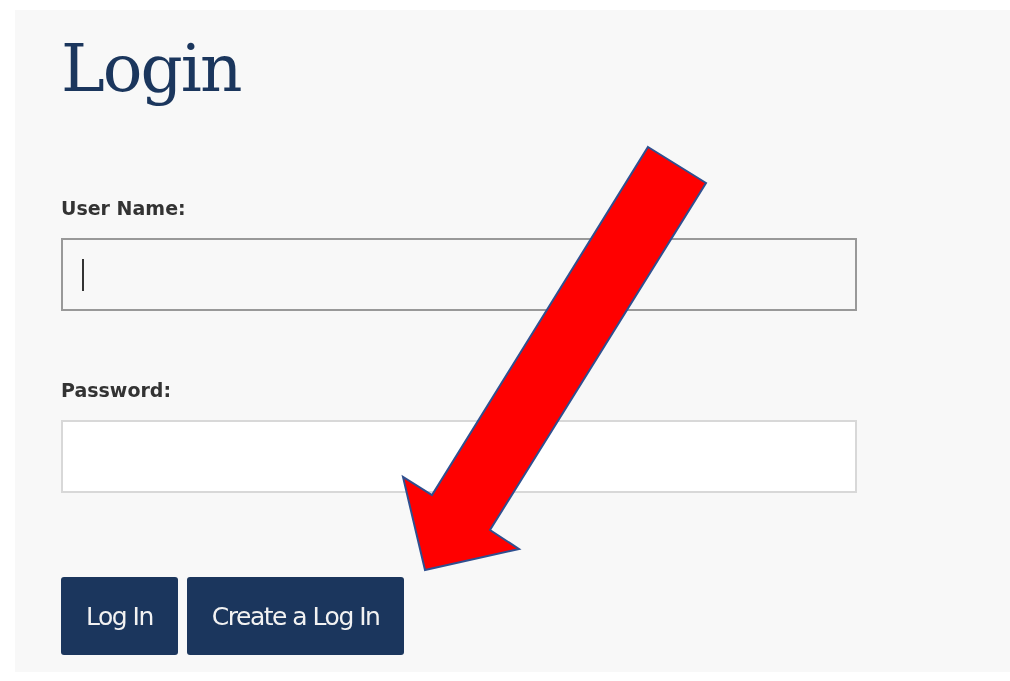 This screenshot has width=1010, height=681. Describe the element at coordinates (295, 616) in the screenshot. I see `login-button: Create a Log In` at that location.